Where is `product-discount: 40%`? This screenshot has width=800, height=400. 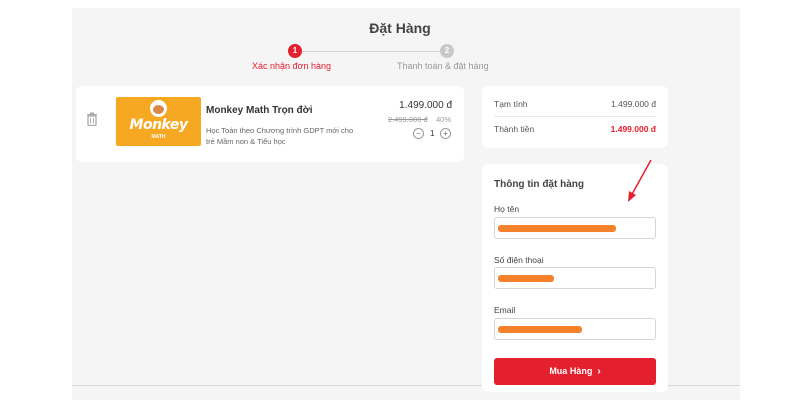 product-discount: 40% is located at coordinates (444, 119).